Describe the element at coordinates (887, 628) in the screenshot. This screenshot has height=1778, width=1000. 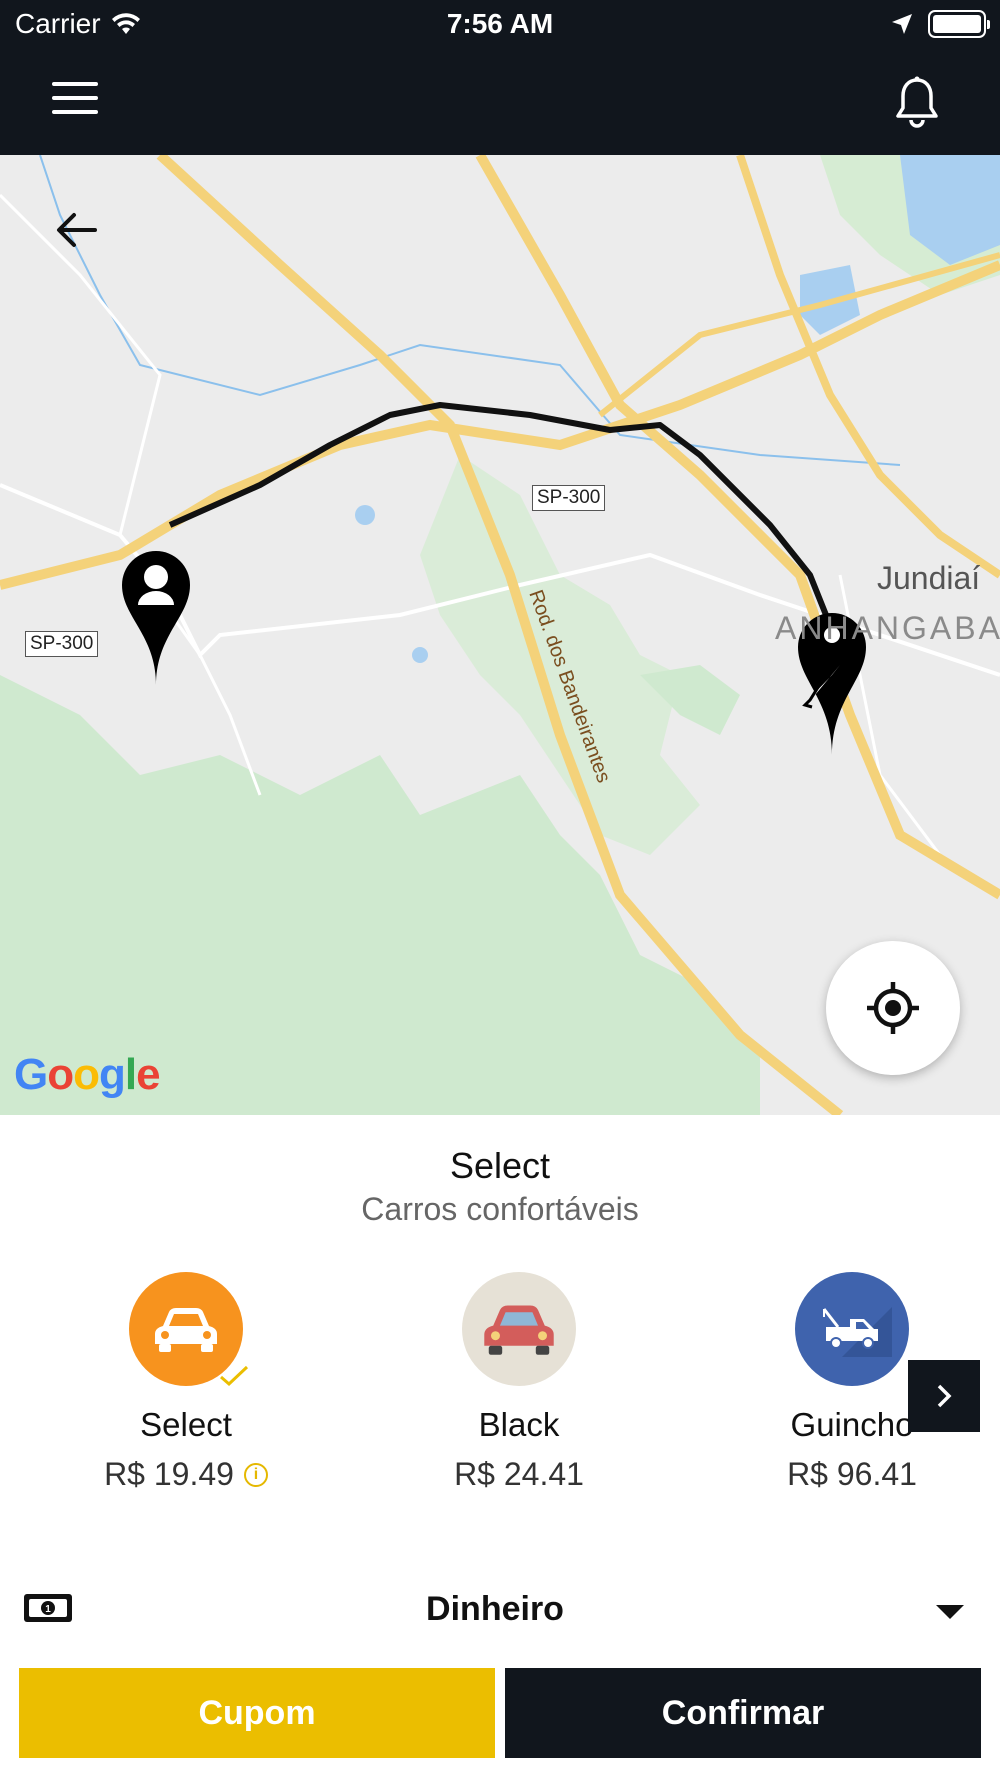
I see `district-label: ANHANGABA` at that location.